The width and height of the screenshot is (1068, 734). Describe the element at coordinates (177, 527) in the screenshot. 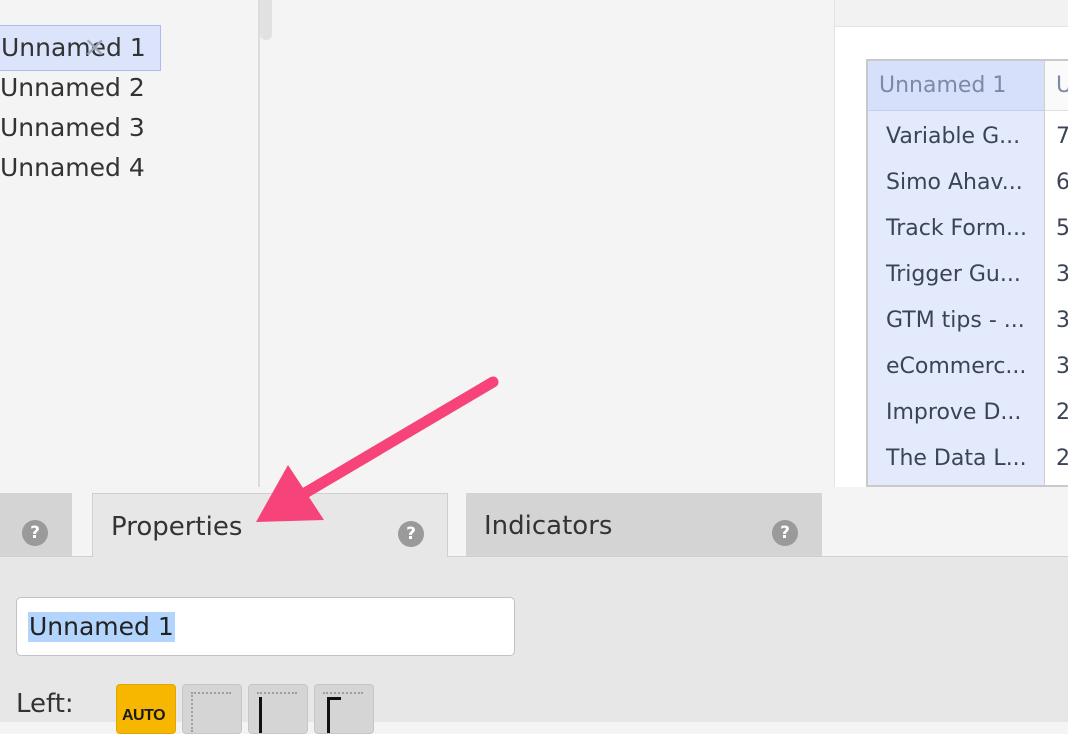

I see `tab-label: Properties` at that location.